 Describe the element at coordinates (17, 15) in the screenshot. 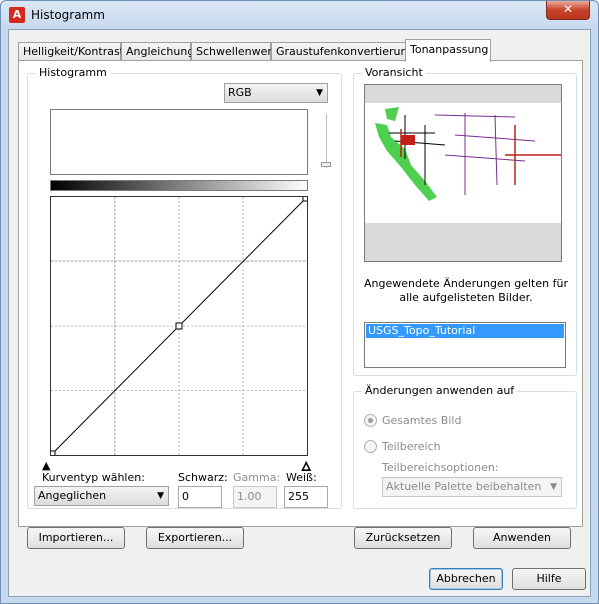

I see `autocad-app-icon: A` at that location.